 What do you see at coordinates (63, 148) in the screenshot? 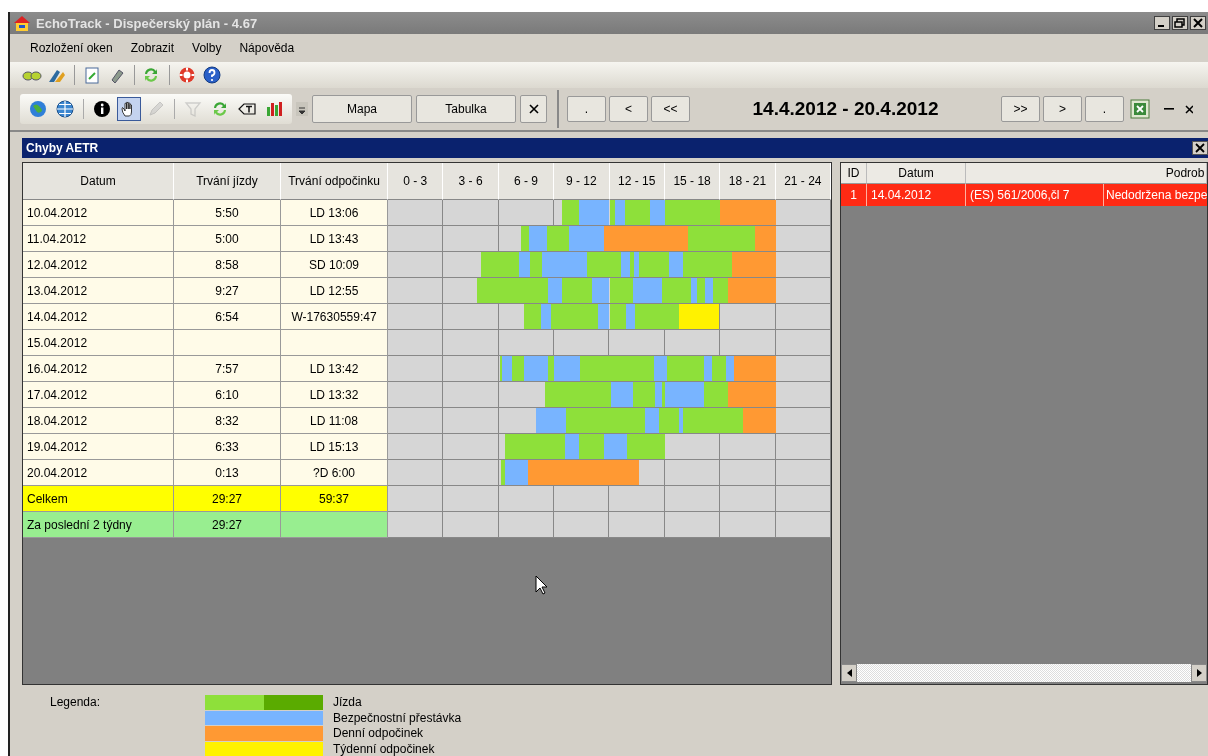
I see `panel-title: Chyby AETR` at bounding box center [63, 148].